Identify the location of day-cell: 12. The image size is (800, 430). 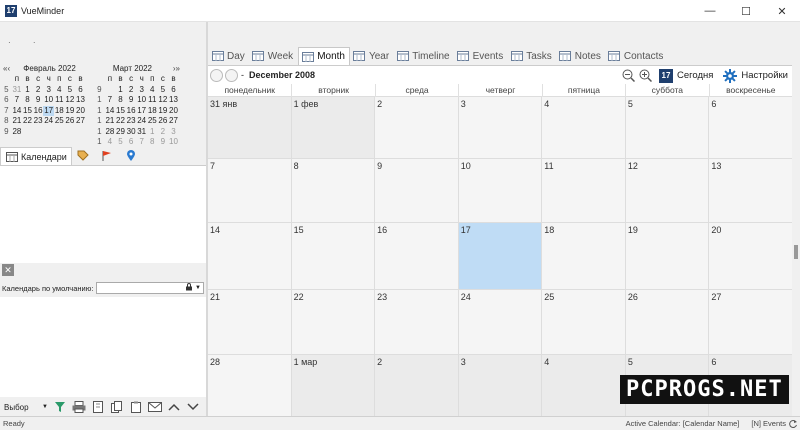
(667, 190).